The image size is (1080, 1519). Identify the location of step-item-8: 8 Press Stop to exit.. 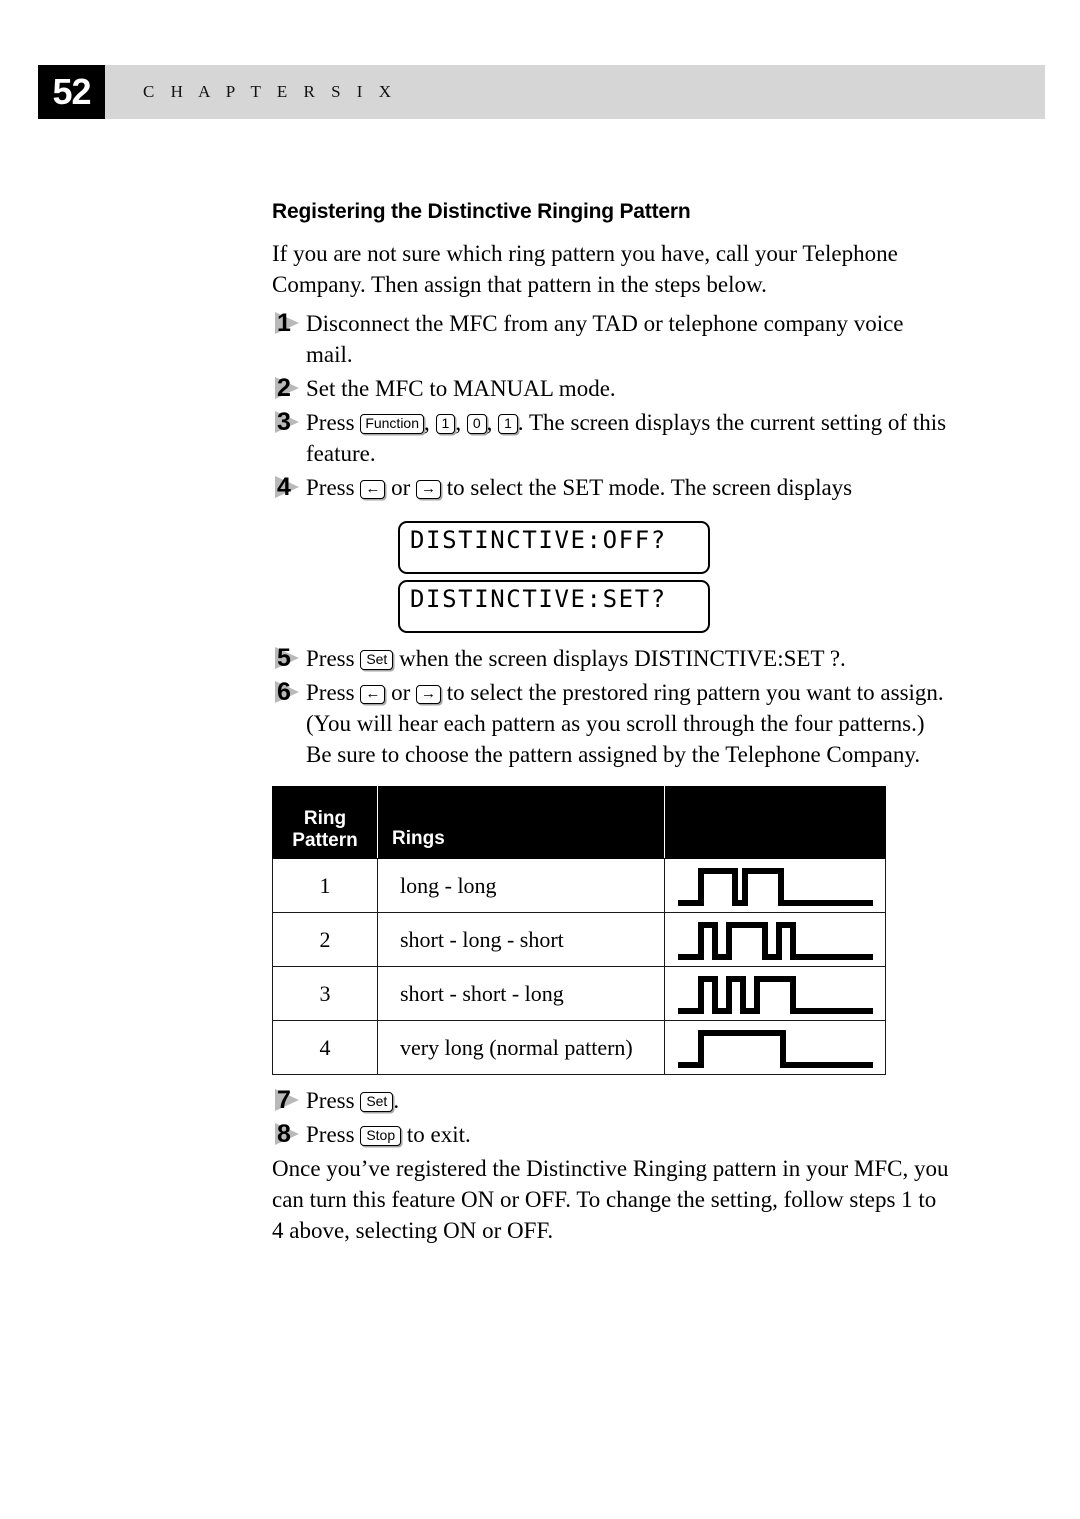
(612, 1134).